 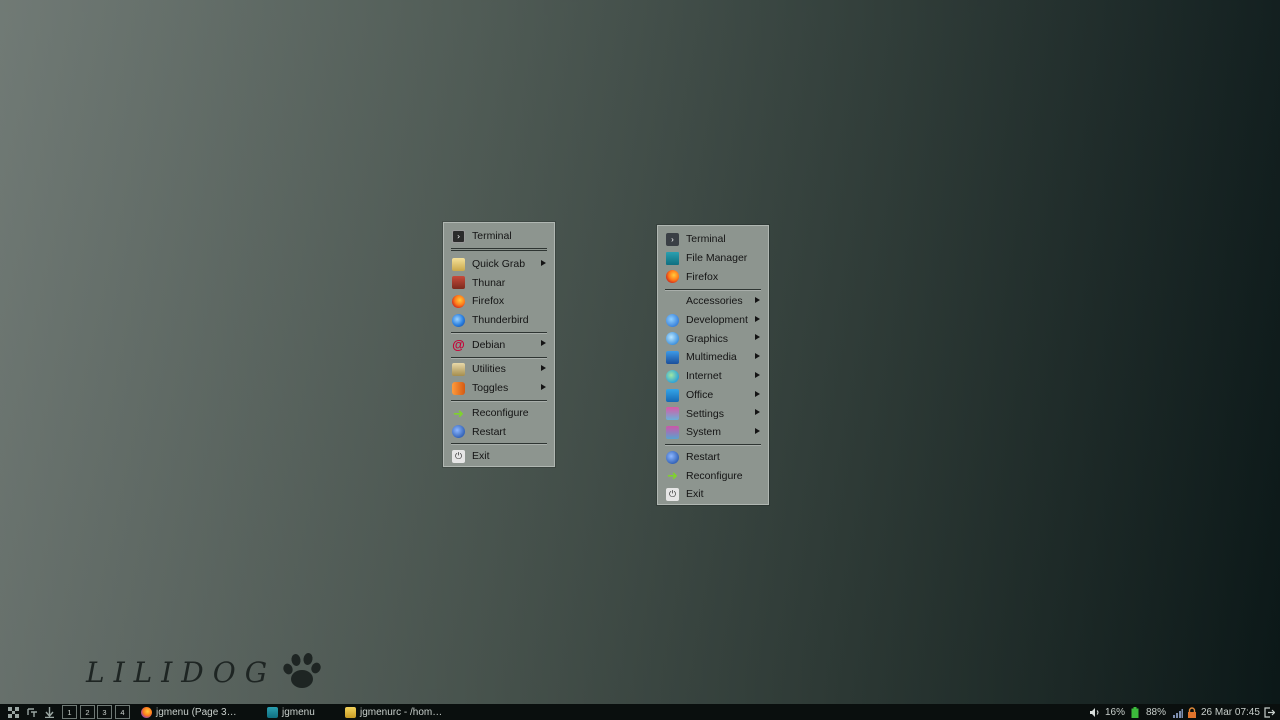 I want to click on internet-icon, so click(x=672, y=376).